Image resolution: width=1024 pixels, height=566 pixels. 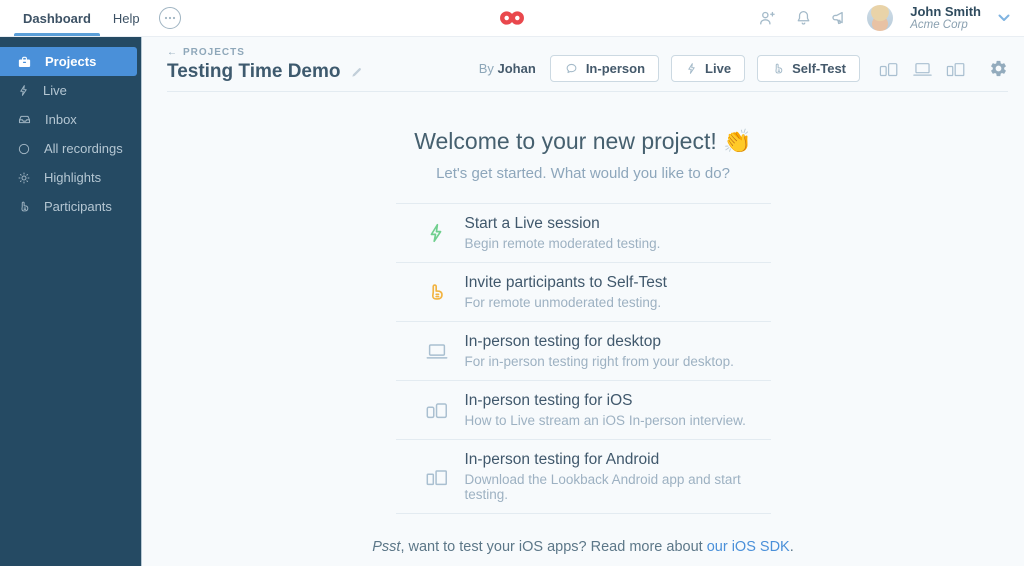 What do you see at coordinates (24, 119) in the screenshot?
I see `inbox-icon` at bounding box center [24, 119].